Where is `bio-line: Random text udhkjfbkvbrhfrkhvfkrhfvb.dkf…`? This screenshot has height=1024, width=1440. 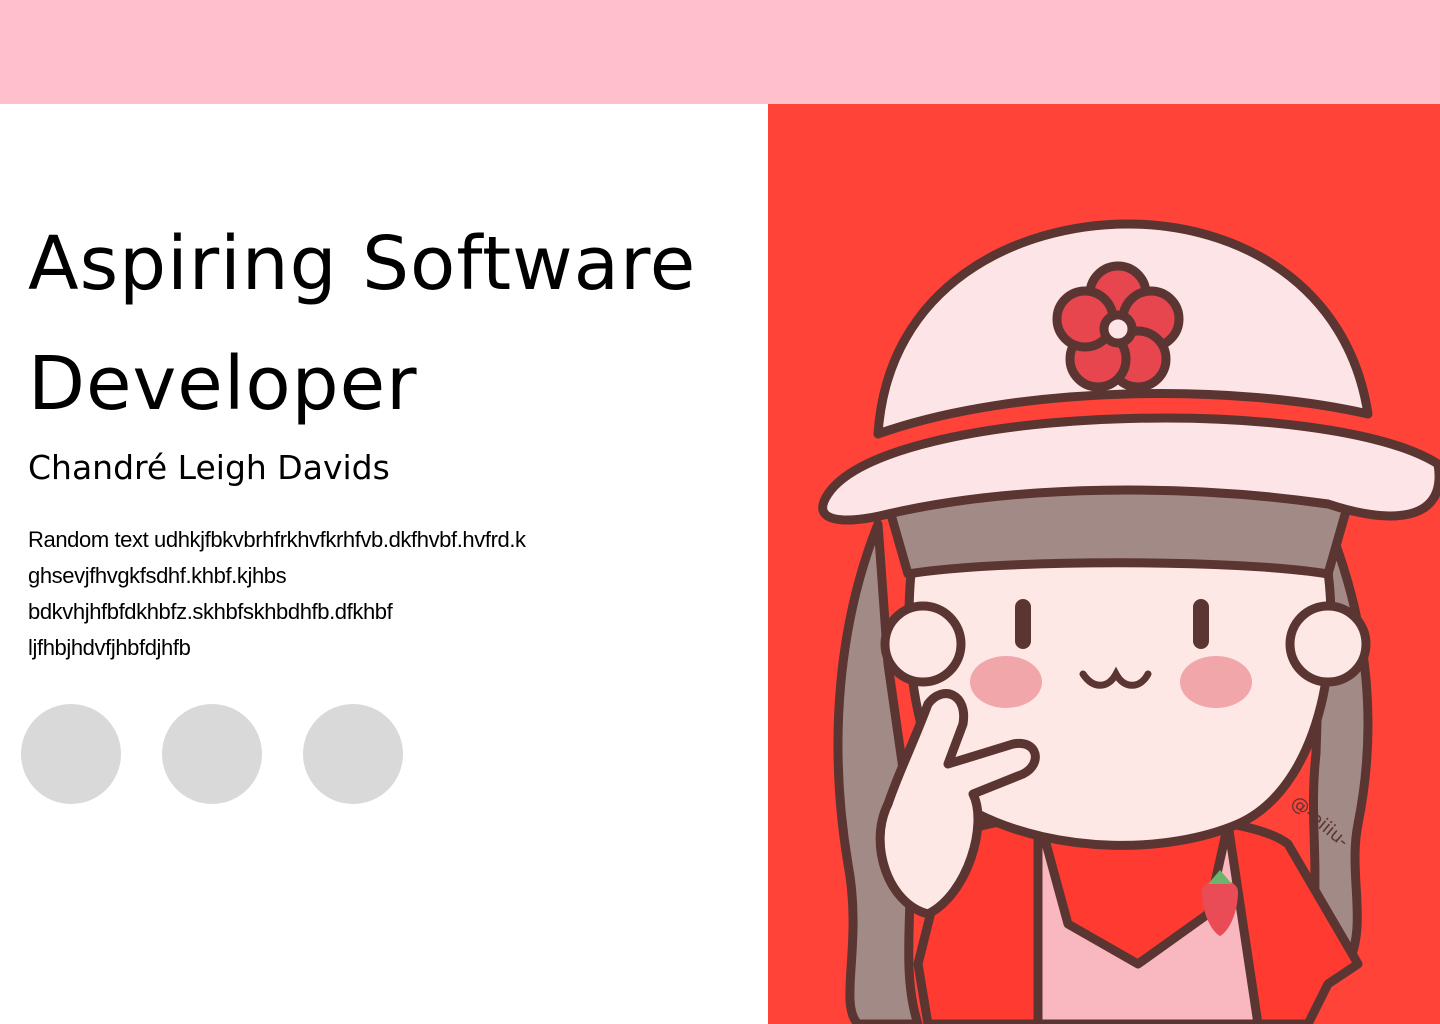 bio-line: Random text udhkjfbkvbrhfrkhvfkrhfvb.dkf… is located at coordinates (277, 539).